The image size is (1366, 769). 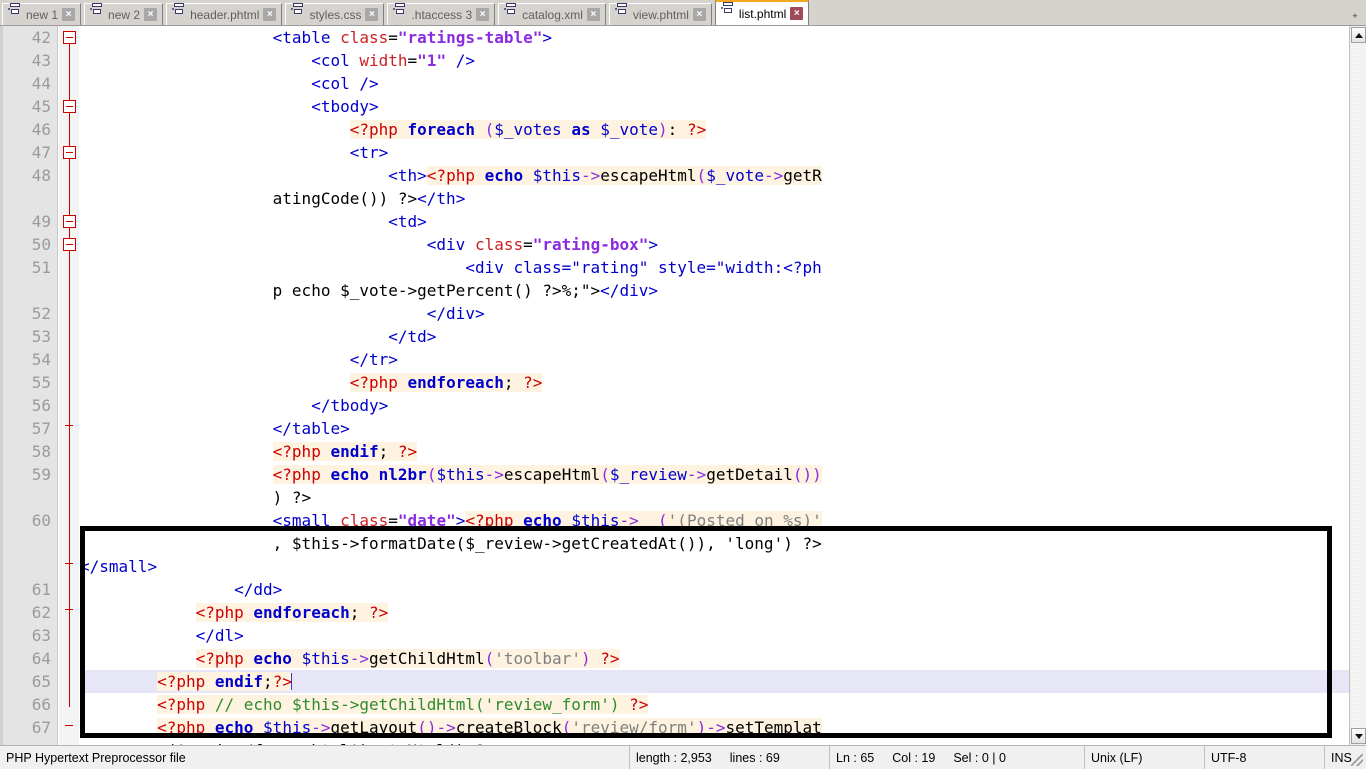 I want to click on line-number: 44, so click(x=41, y=83).